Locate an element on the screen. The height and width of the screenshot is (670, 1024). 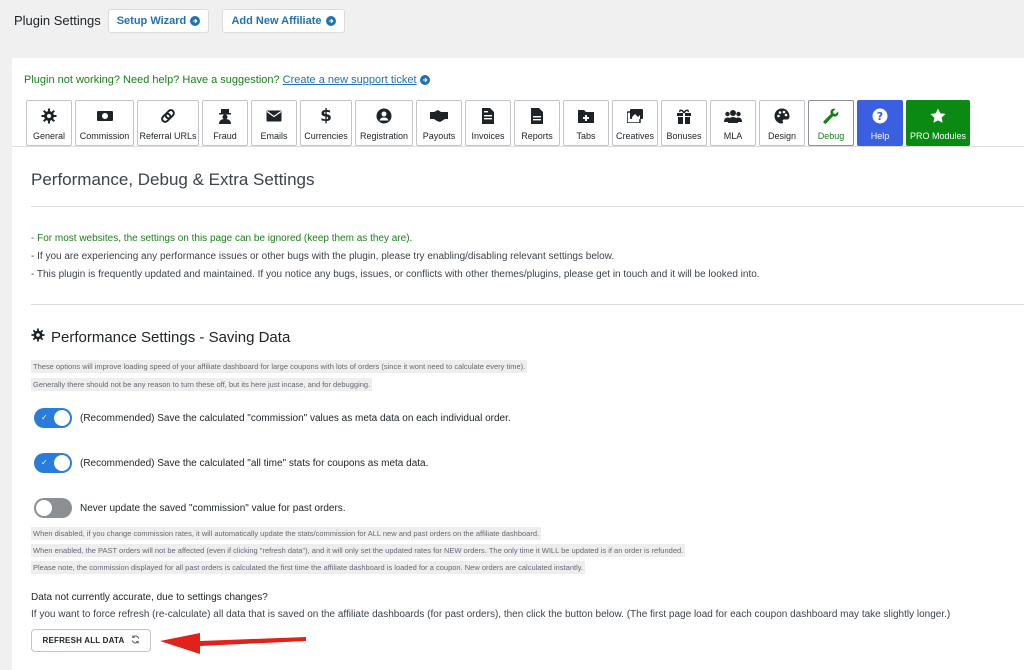
setup-wizard-label: Setup Wizard is located at coordinates (151, 21).